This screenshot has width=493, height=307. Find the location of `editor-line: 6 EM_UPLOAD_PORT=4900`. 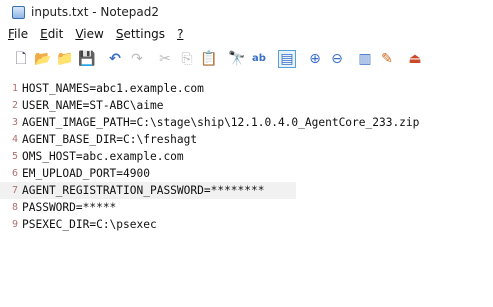

editor-line: 6 EM_UPLOAD_PORT=4900 is located at coordinates (75, 173).